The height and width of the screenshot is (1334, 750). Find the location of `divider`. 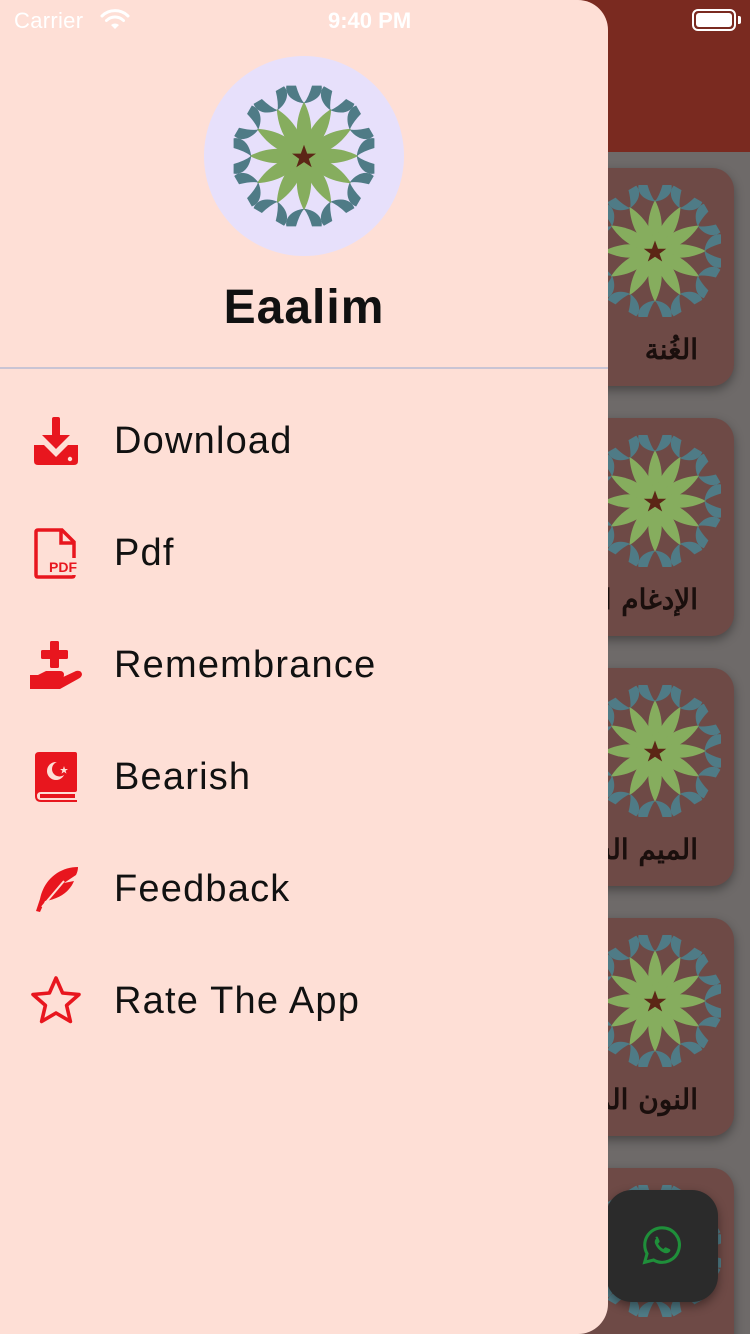

divider is located at coordinates (304, 368).